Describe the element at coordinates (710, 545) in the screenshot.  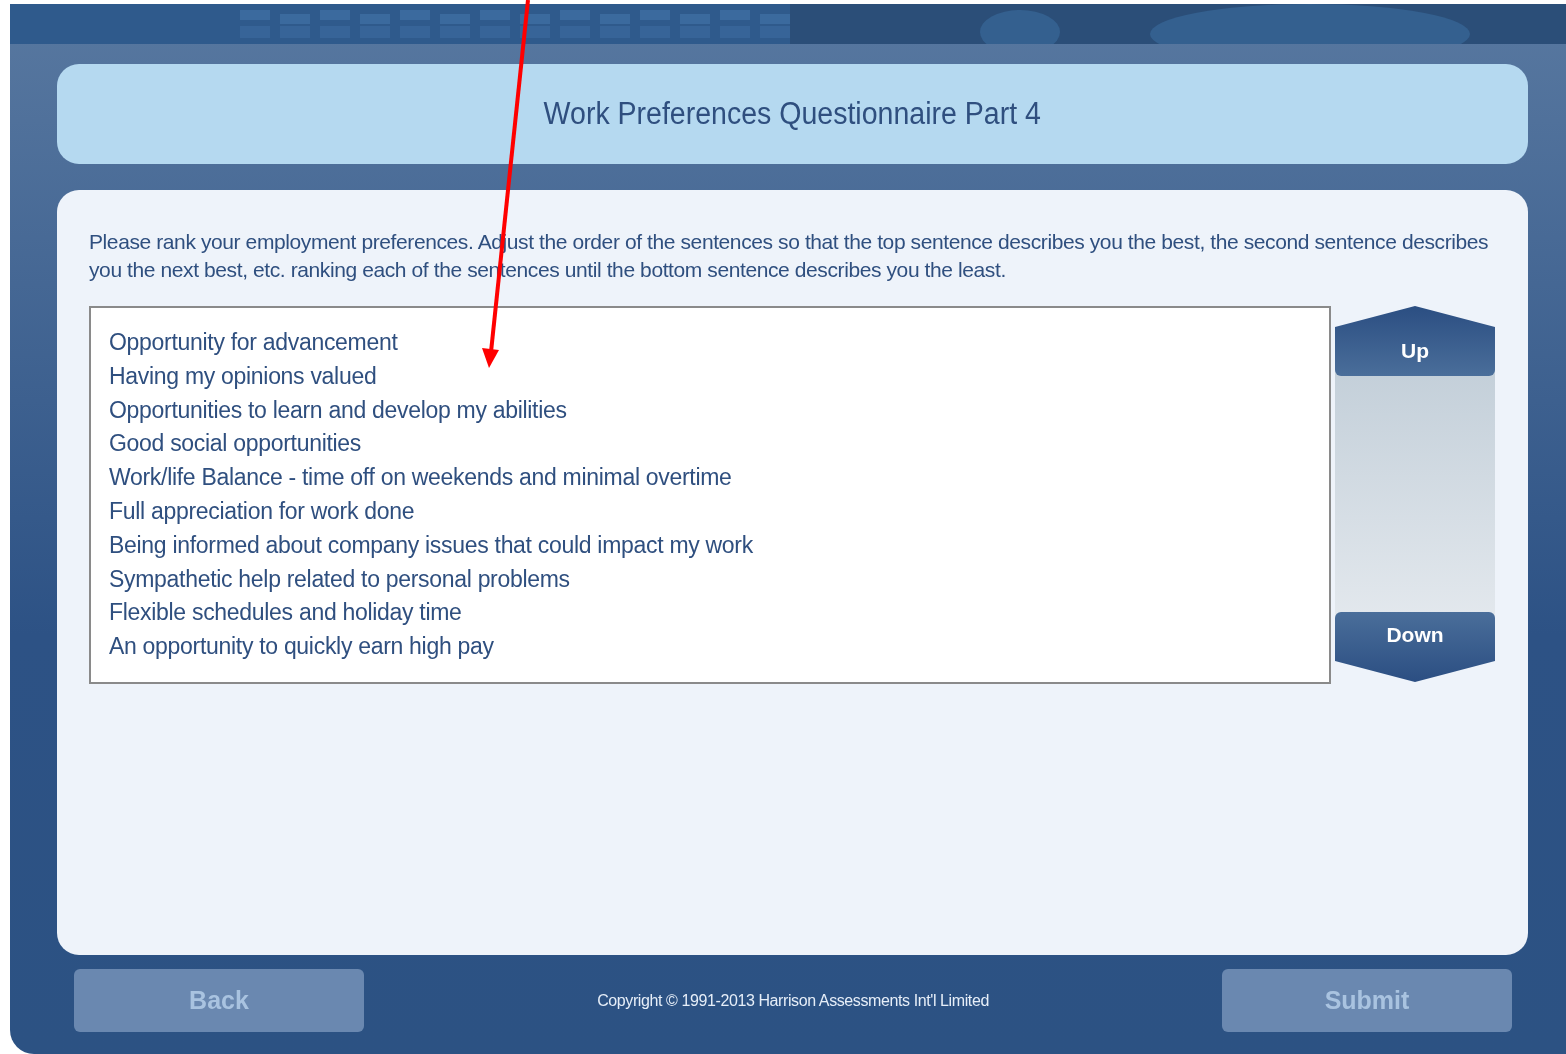
I see `ranking-item: Being informed about company issues that could impact my work` at that location.